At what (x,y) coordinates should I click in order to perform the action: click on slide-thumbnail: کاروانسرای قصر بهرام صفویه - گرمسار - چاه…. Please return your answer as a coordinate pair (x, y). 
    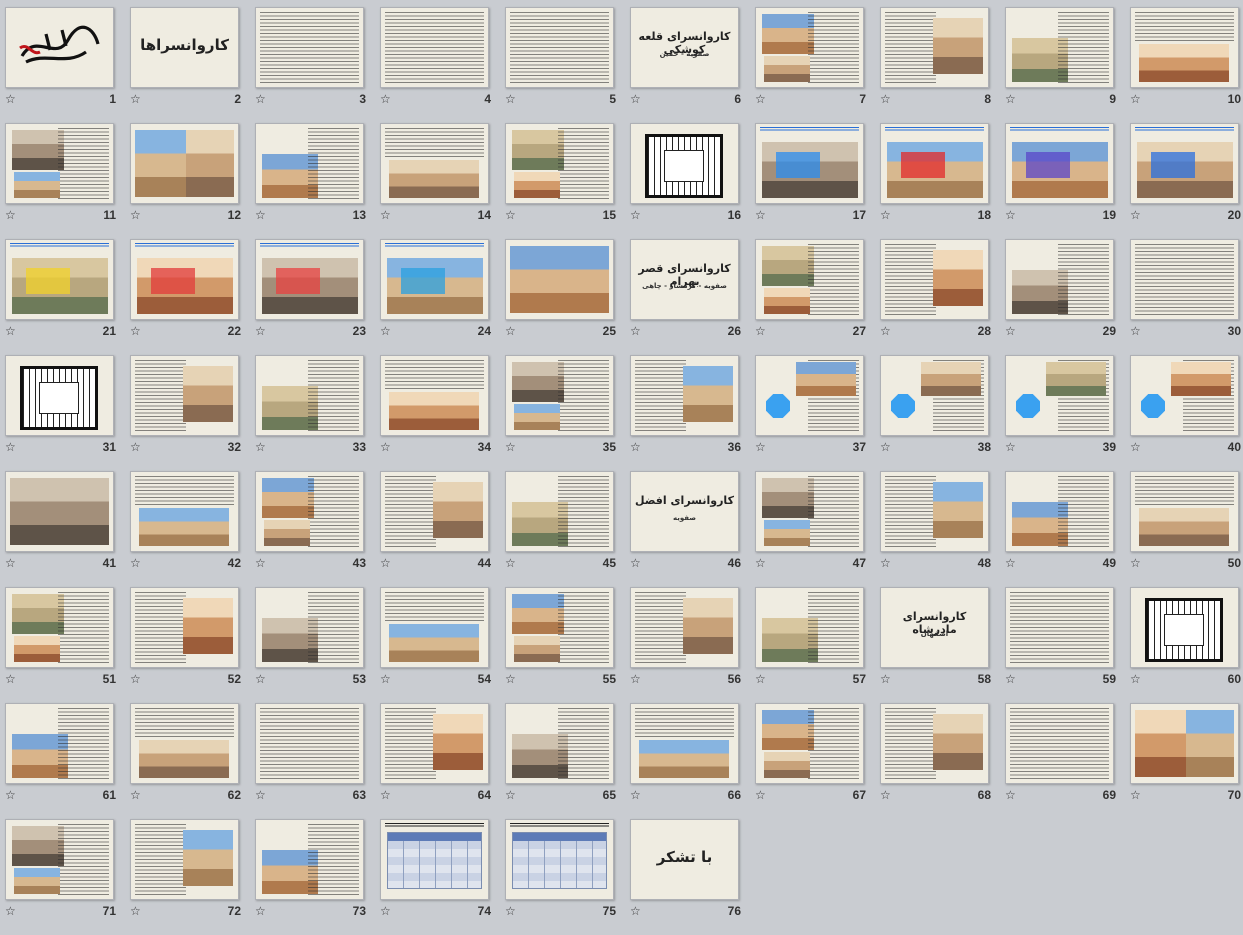
    Looking at the image, I should click on (684, 279).